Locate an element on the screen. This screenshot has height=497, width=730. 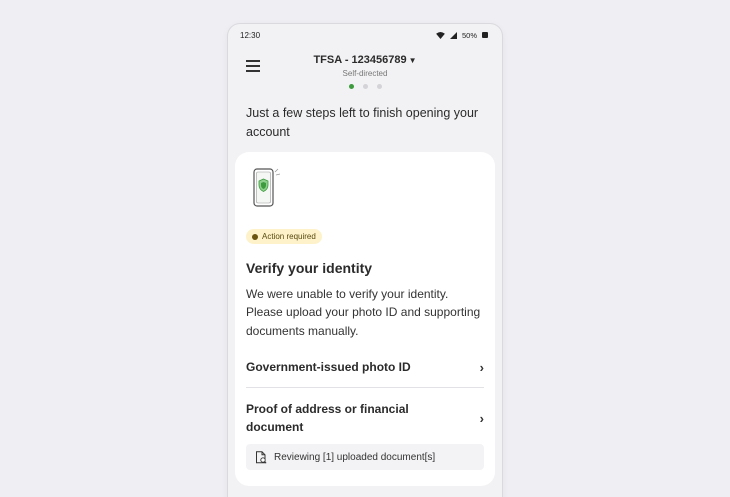
step-indicator is located at coordinates (365, 86).